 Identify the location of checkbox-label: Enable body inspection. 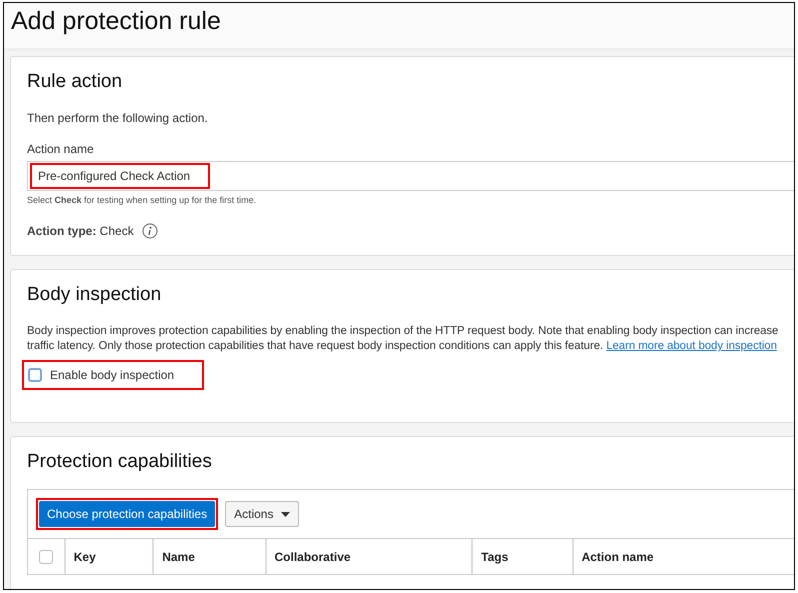
(112, 375).